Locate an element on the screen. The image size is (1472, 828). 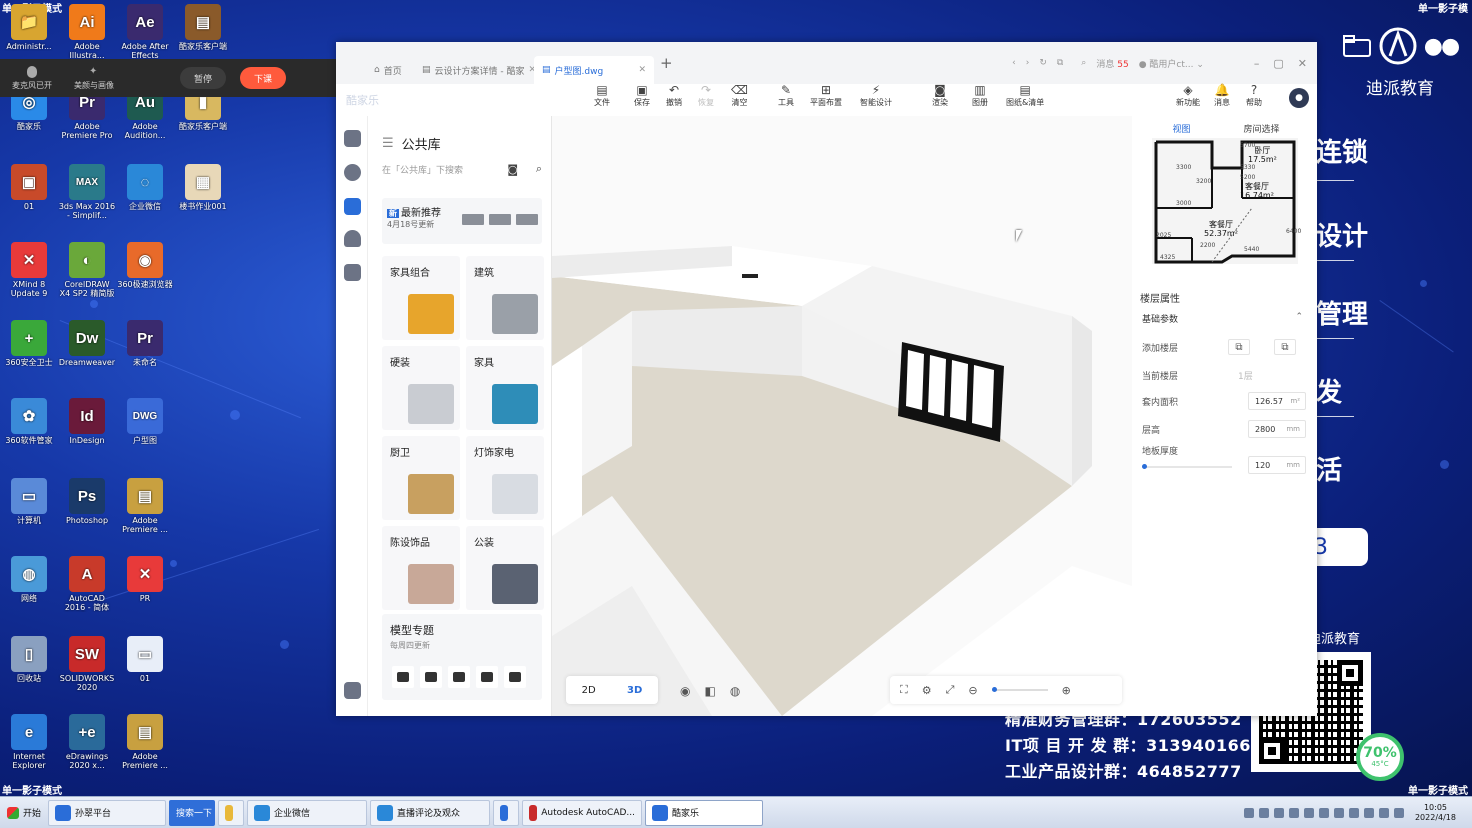
toolbar-button: ⊞ 平面布置 is located at coordinates (826, 96).